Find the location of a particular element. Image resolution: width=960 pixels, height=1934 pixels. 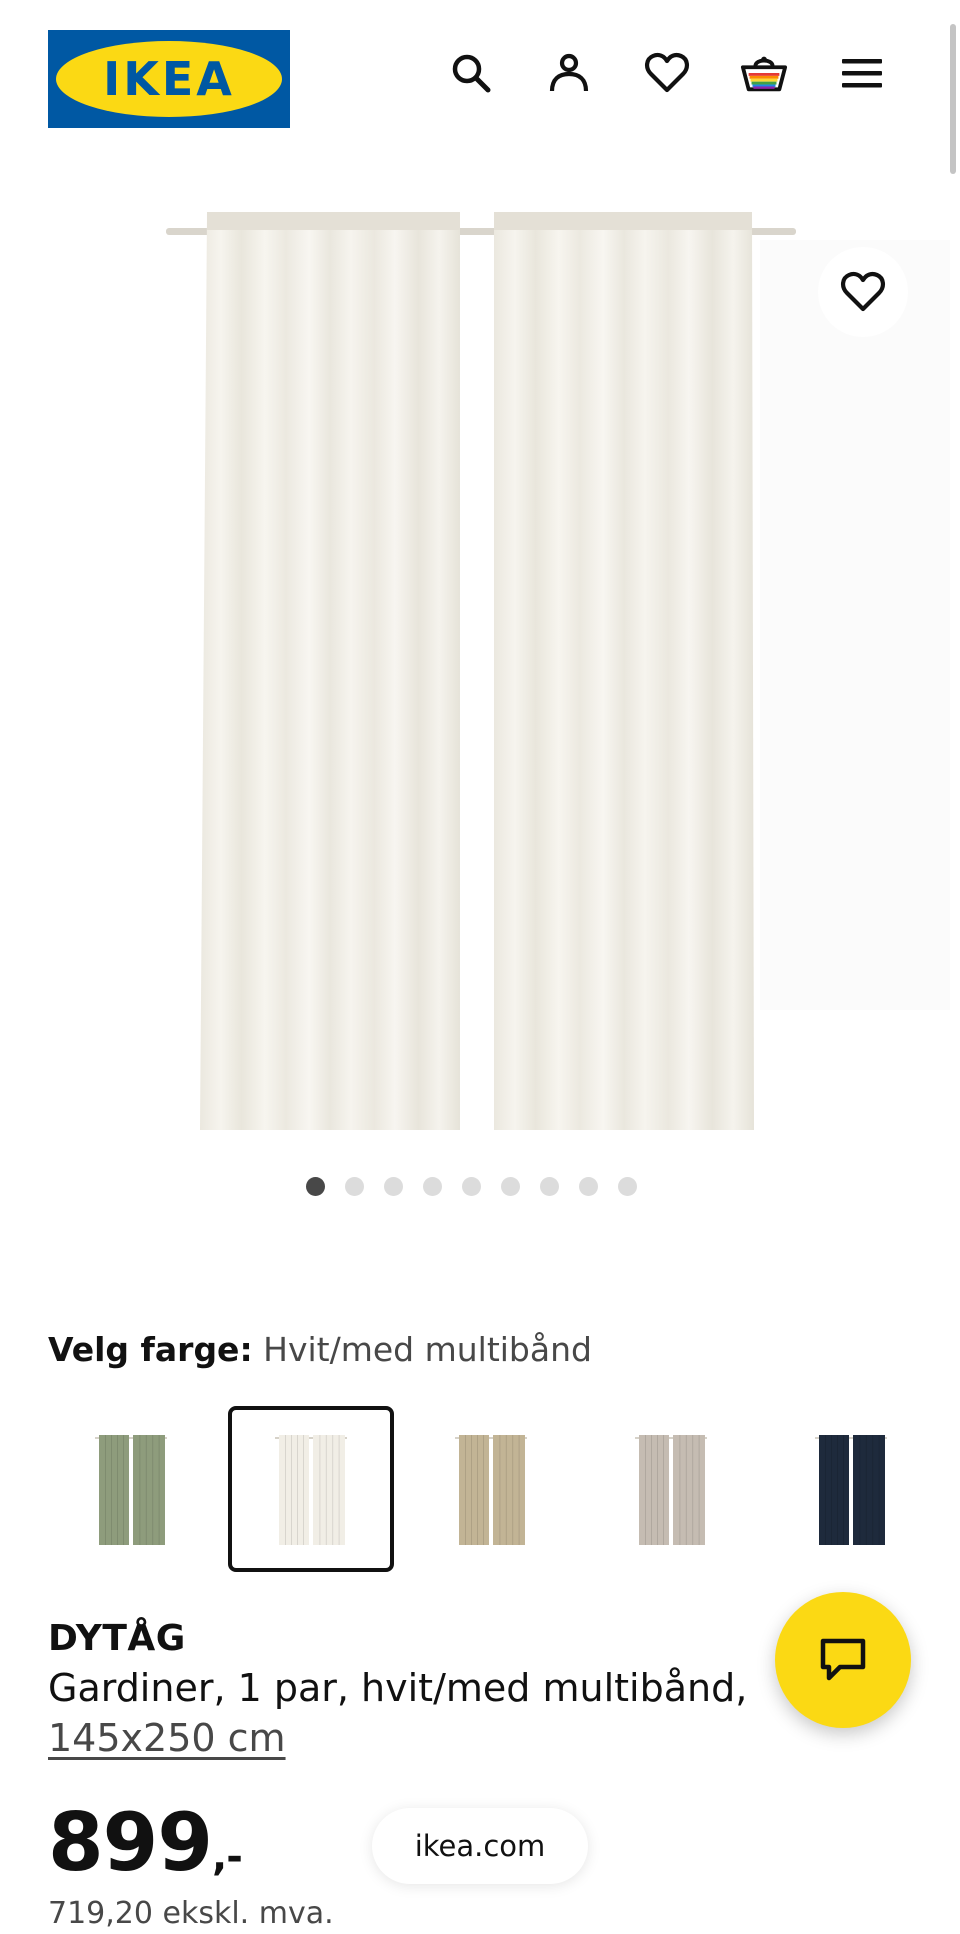

color-selected-value: Hvit/med multibånd is located at coordinates (427, 1349).